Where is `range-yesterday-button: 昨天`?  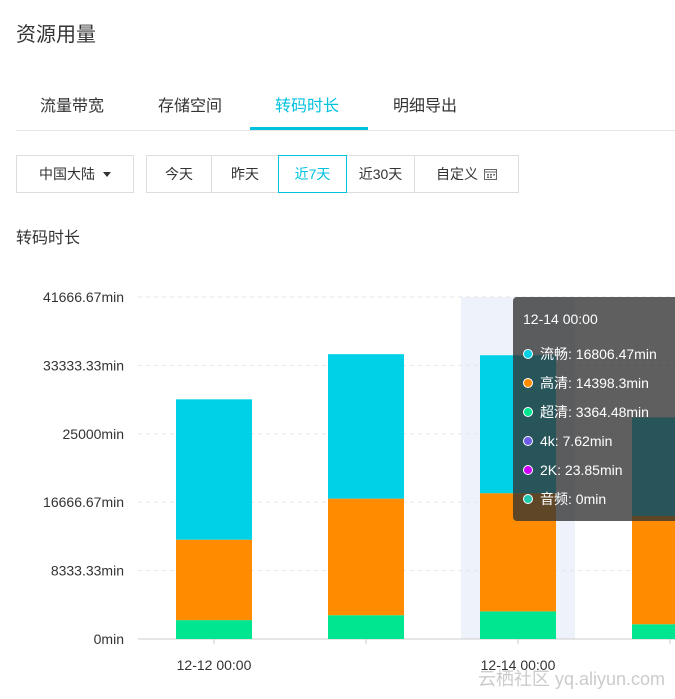
range-yesterday-button: 昨天 is located at coordinates (245, 174).